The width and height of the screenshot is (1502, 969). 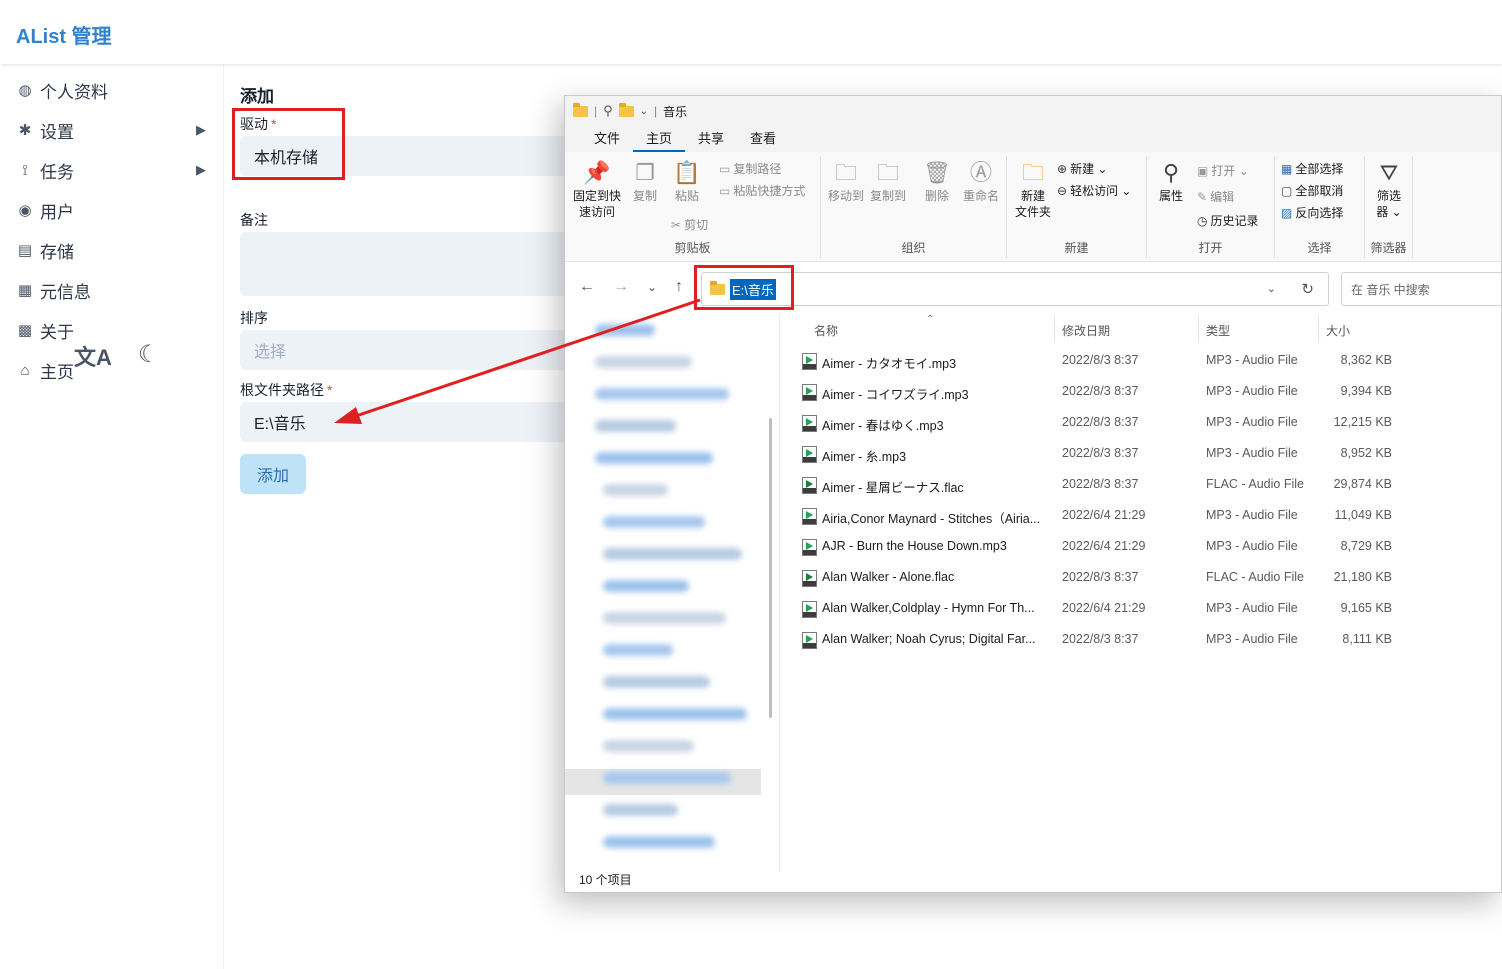 I want to click on fingerprint-icon: ◍, so click(x=25, y=90).